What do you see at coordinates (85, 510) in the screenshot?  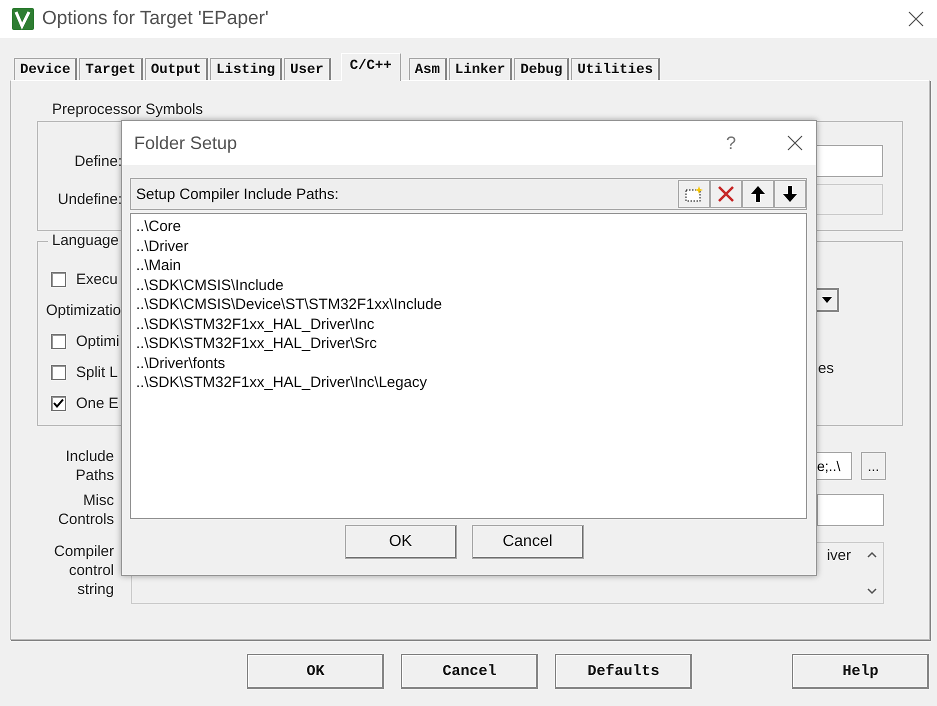 I see `misc-controls-label: Misc Controls` at bounding box center [85, 510].